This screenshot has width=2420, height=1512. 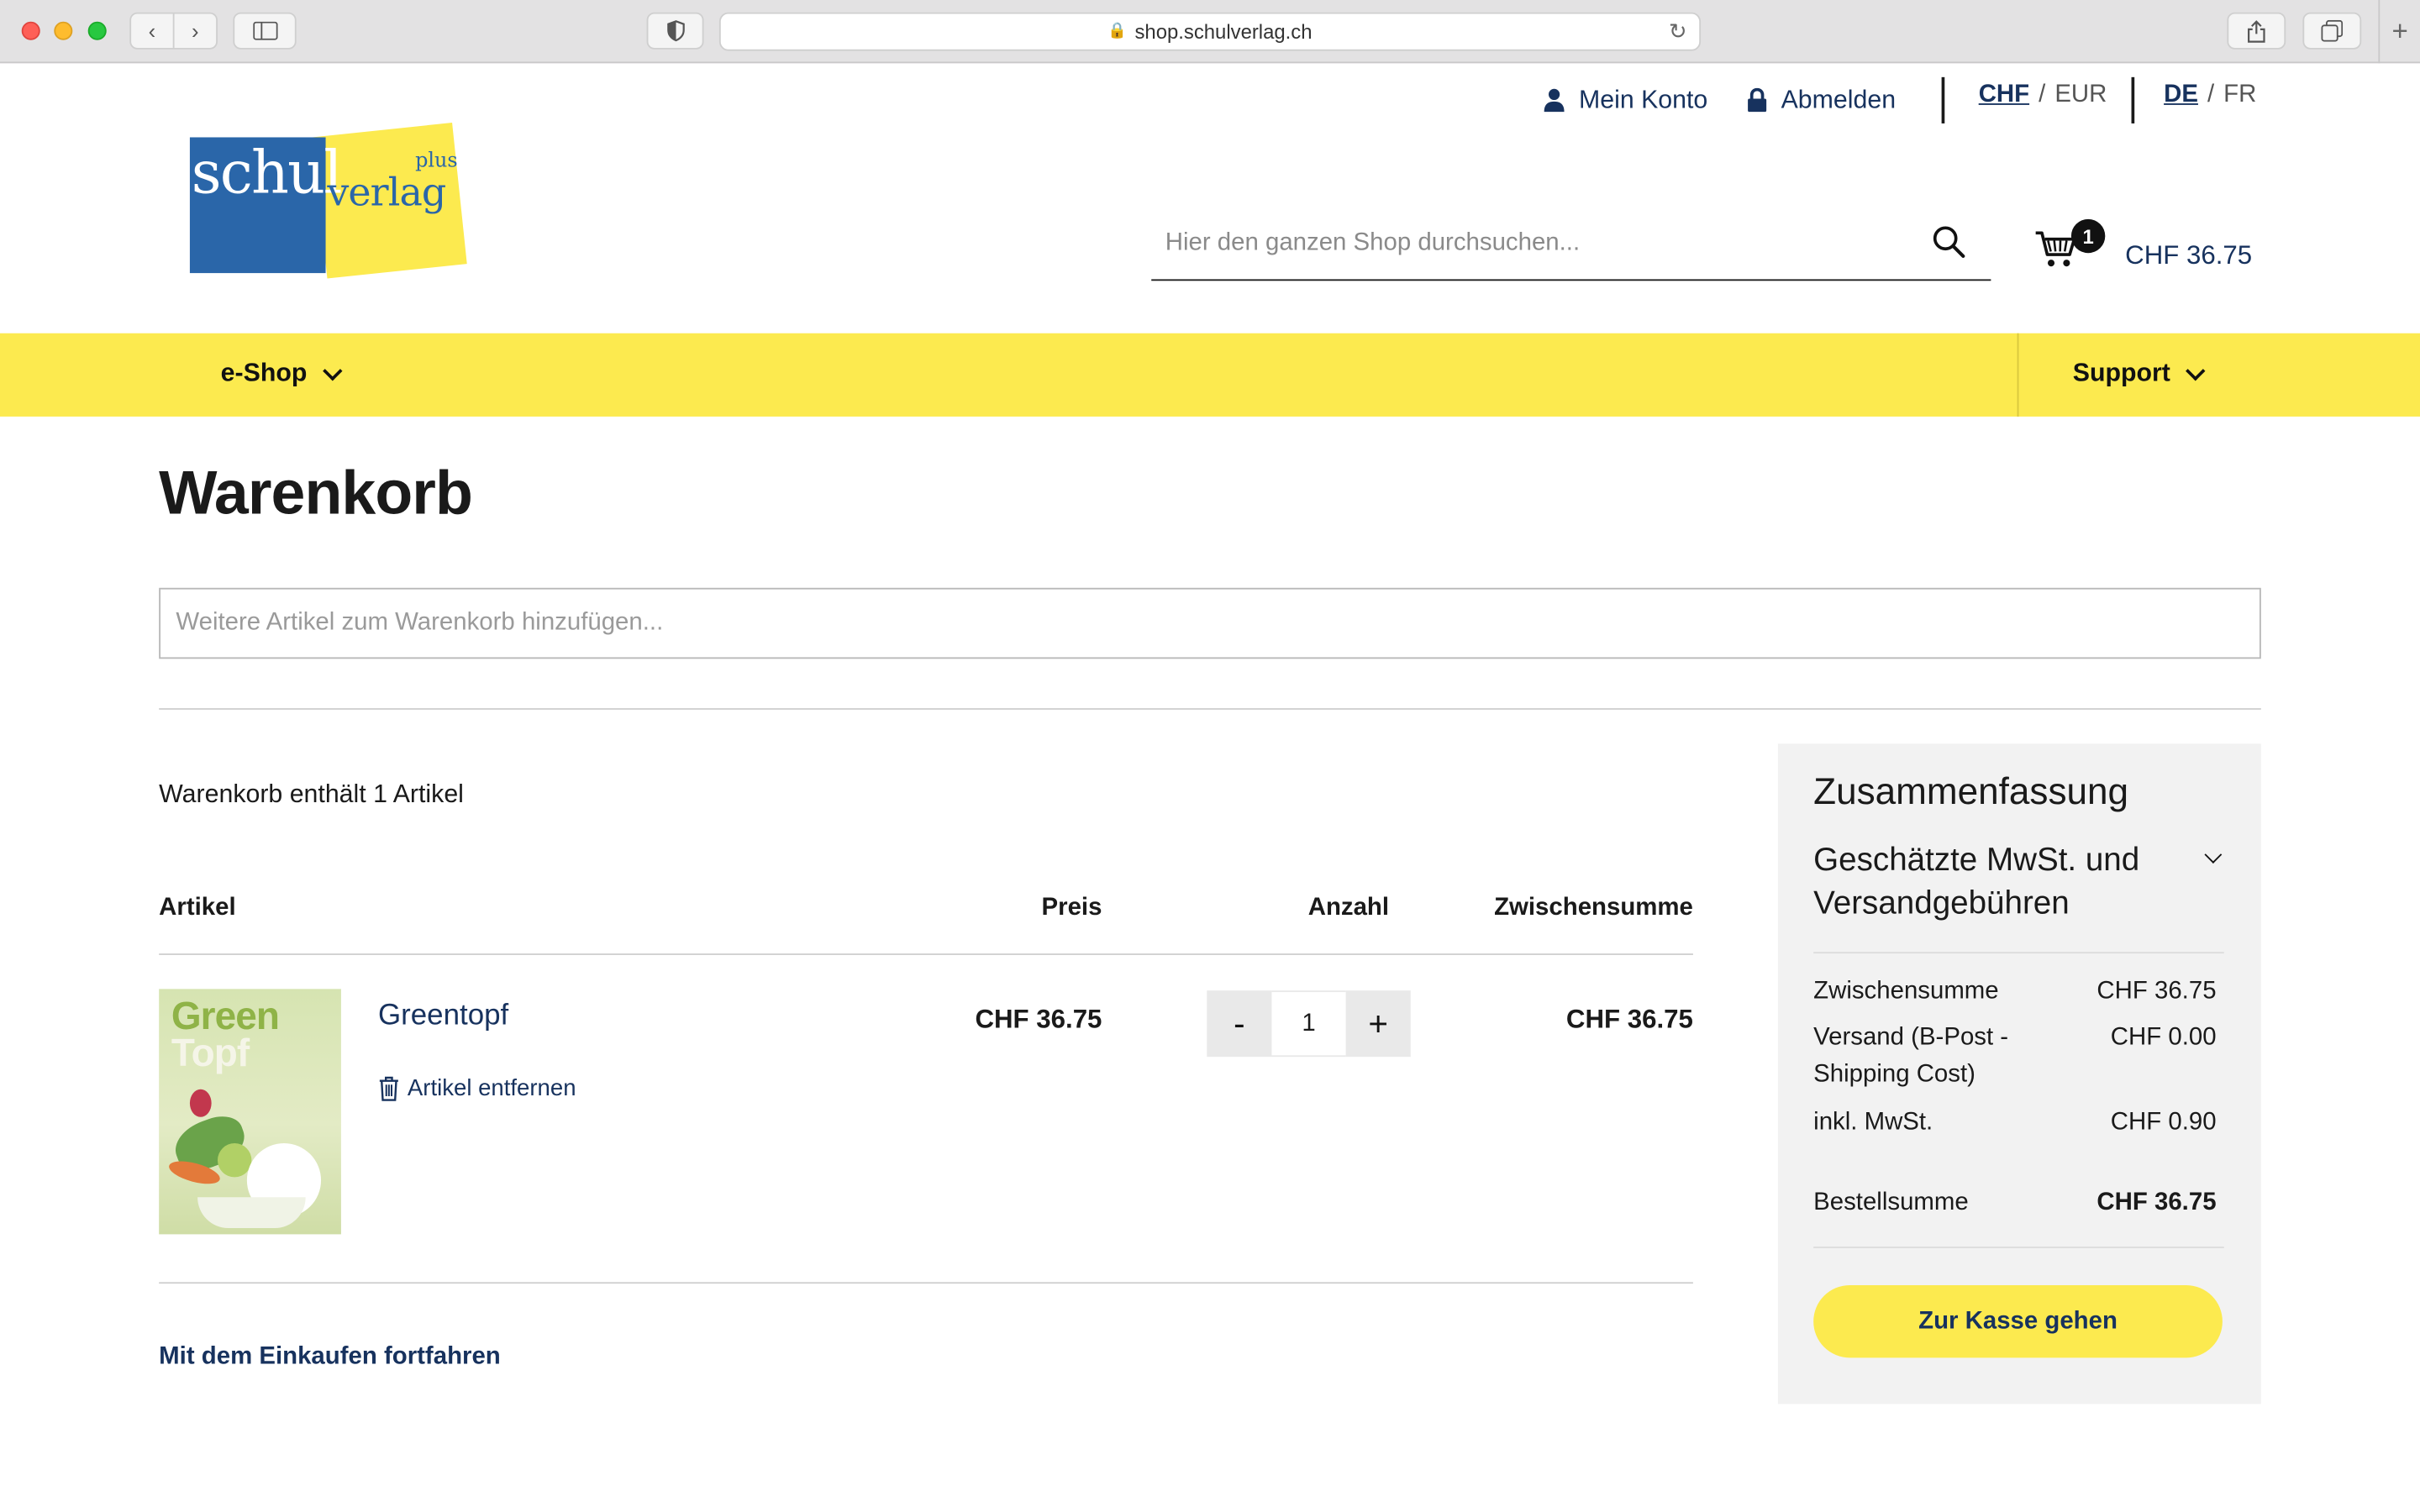 I want to click on quick-add-input, so click(x=1210, y=623).